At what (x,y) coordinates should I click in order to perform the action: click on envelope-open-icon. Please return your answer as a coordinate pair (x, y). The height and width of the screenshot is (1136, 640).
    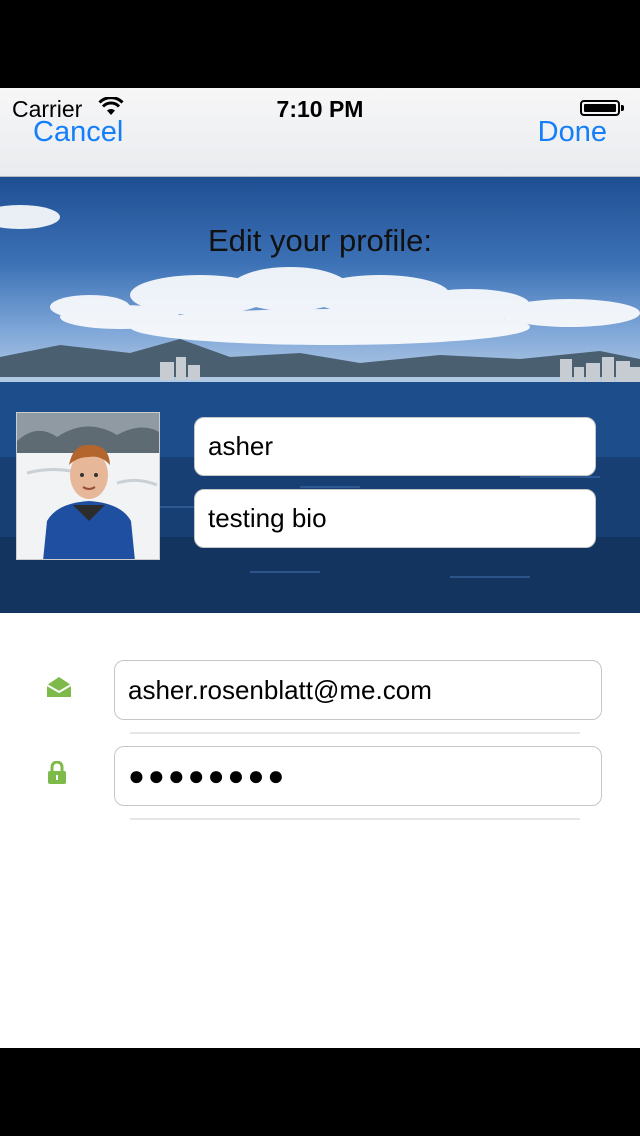
    Looking at the image, I should click on (59, 687).